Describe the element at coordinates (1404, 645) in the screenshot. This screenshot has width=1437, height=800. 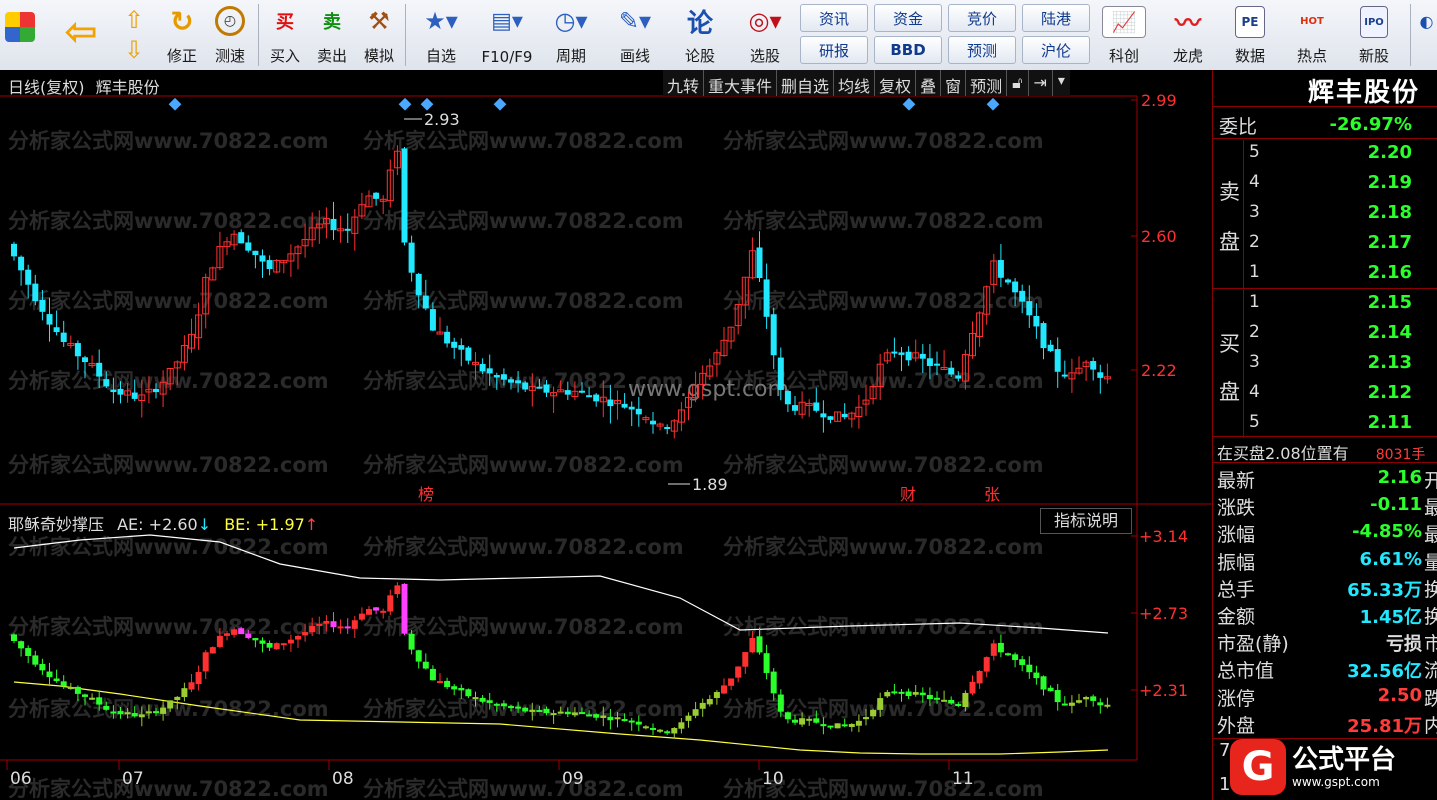
I see `stat-value: 亏损` at that location.